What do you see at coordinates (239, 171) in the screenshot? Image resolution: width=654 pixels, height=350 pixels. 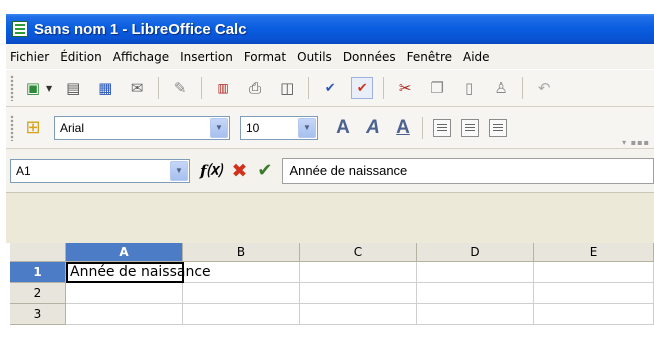 I see `cancel-icon: ✖` at bounding box center [239, 171].